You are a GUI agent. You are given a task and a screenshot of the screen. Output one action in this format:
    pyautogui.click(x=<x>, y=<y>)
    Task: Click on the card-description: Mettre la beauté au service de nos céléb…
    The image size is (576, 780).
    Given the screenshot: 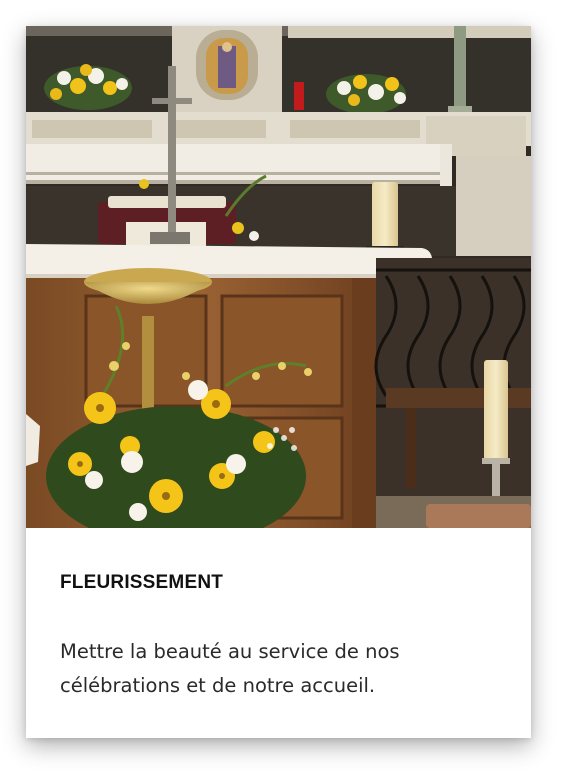 What is the action you would take?
    pyautogui.click(x=230, y=668)
    